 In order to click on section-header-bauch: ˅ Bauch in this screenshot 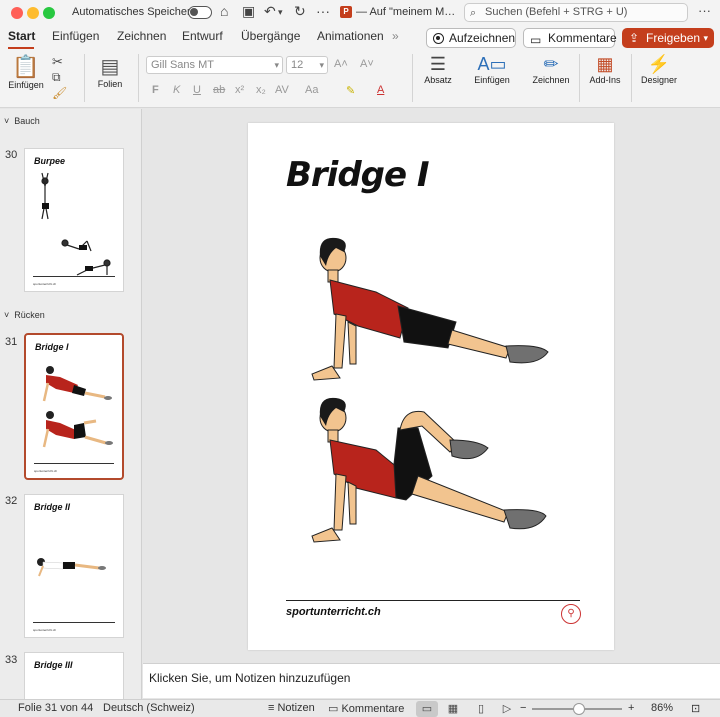, I will do `click(22, 121)`.